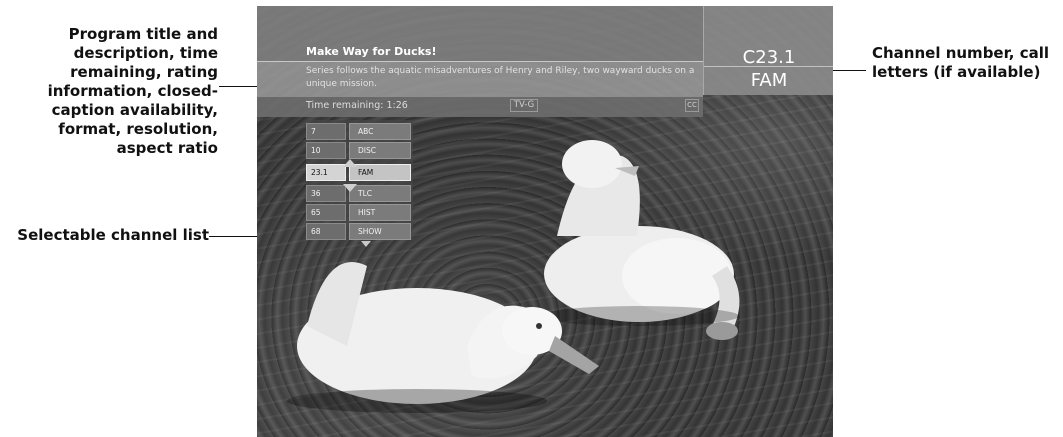  What do you see at coordinates (380, 172) in the screenshot?
I see `channel-list-call-letters: FAM` at bounding box center [380, 172].